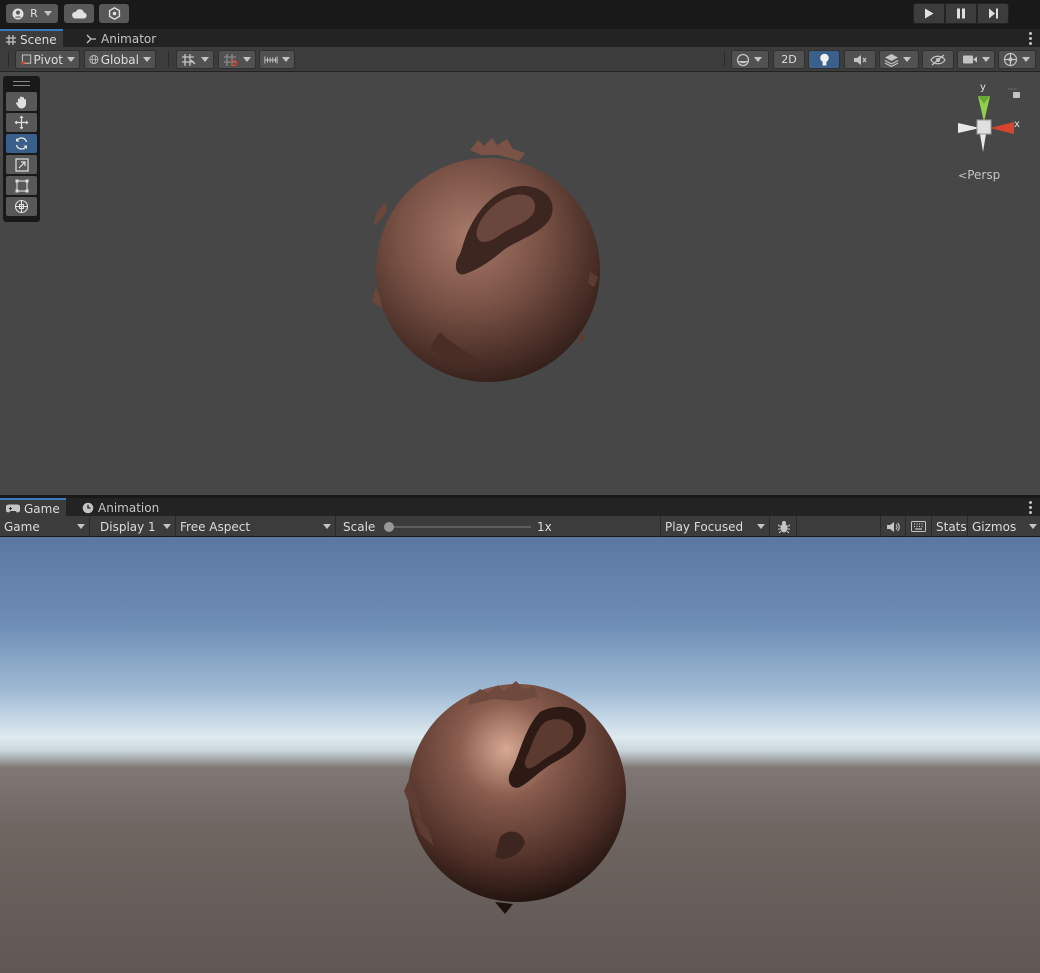 The height and width of the screenshot is (973, 1040). I want to click on pause-button, so click(961, 13).